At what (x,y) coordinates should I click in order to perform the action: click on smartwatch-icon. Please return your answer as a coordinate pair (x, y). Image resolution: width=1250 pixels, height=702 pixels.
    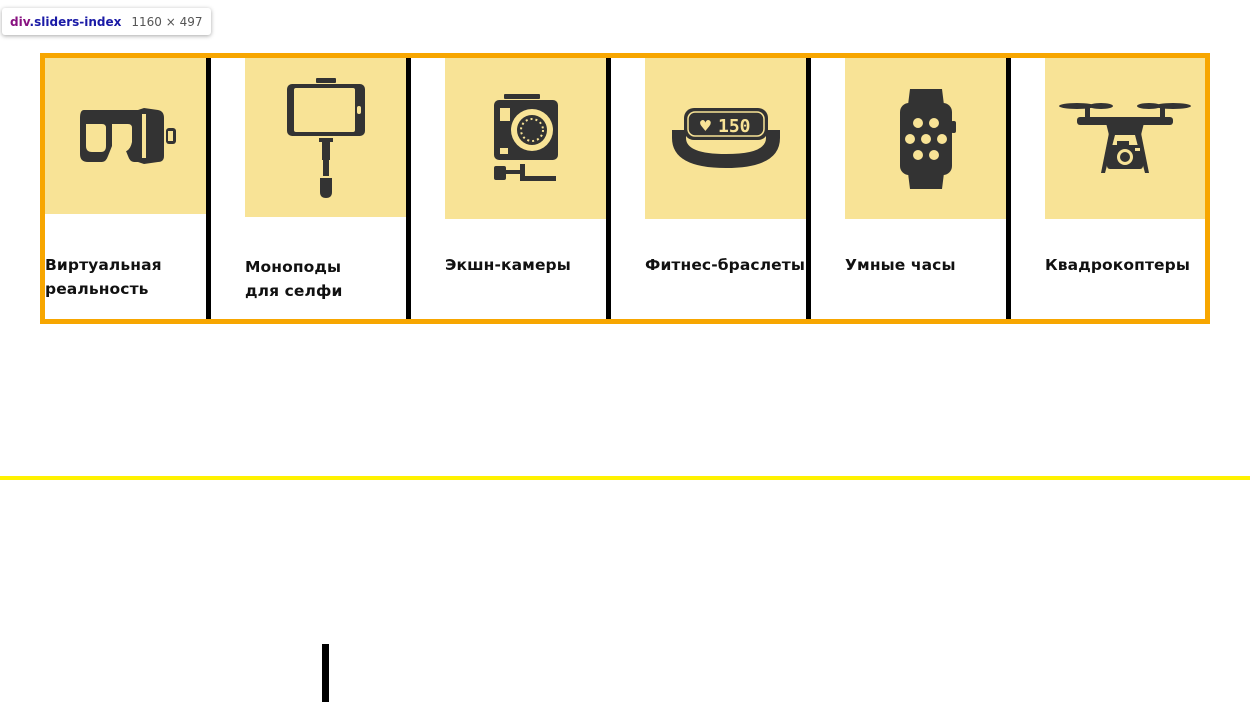
    Looking at the image, I should click on (927, 138).